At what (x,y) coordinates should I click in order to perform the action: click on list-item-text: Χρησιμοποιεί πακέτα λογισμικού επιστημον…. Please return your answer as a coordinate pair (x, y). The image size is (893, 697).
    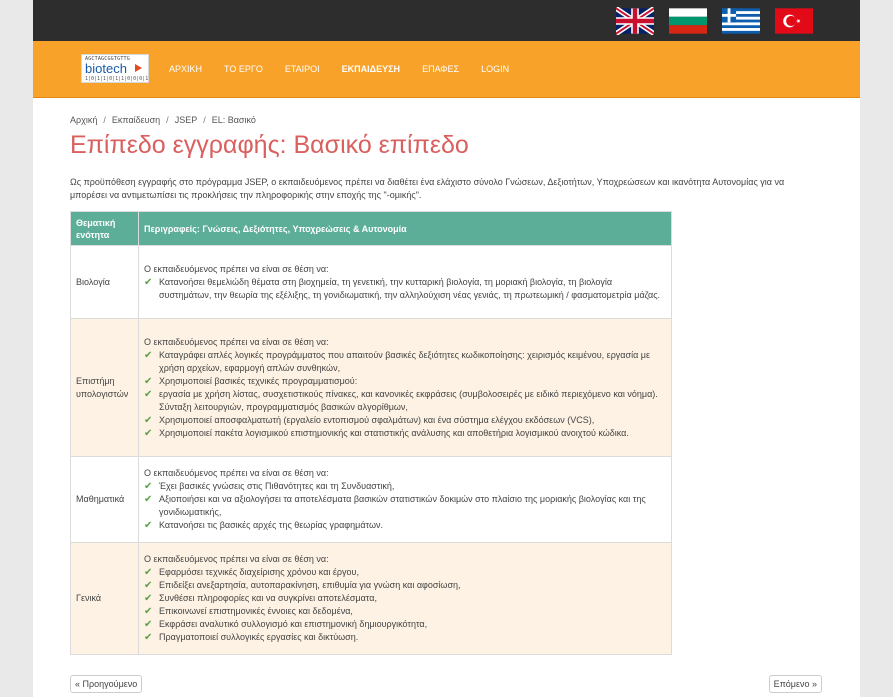
    Looking at the image, I should click on (394, 432).